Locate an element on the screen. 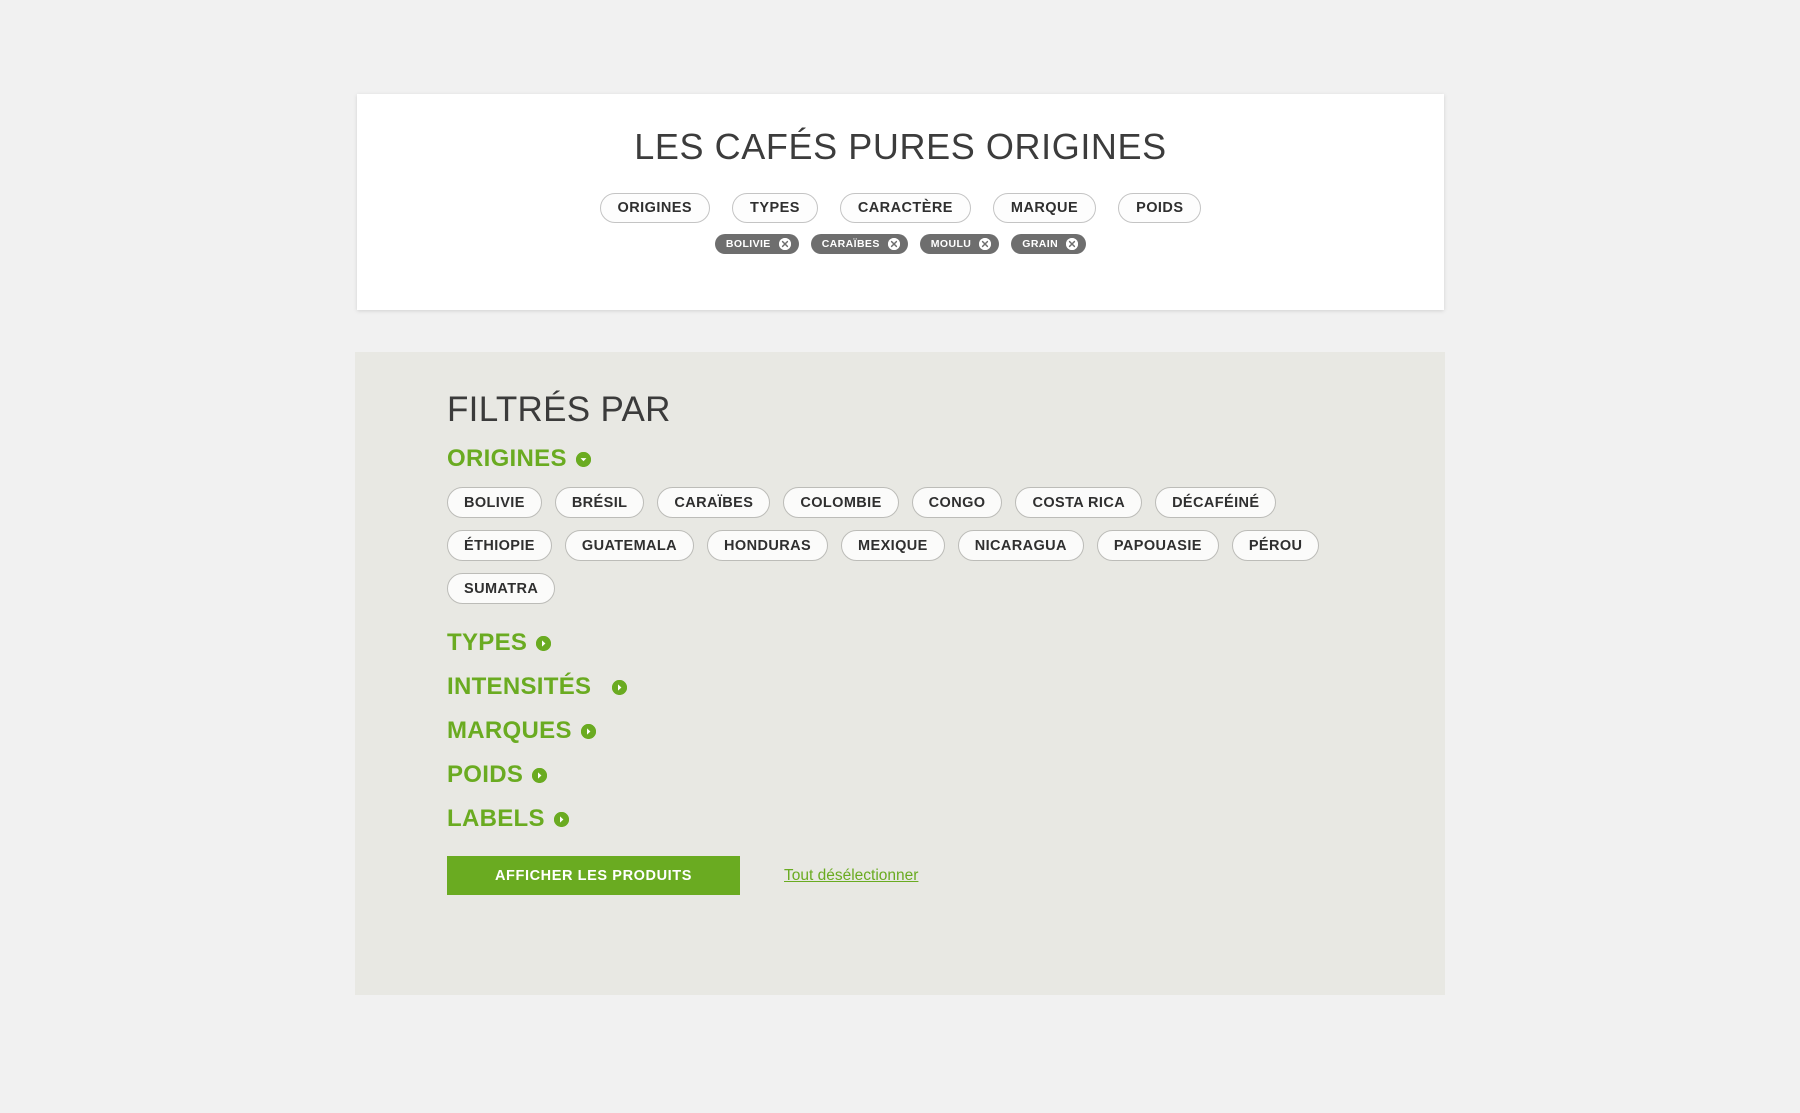 This screenshot has width=1800, height=1113. option-ethiopie: ÉTHIOPIE is located at coordinates (499, 545).